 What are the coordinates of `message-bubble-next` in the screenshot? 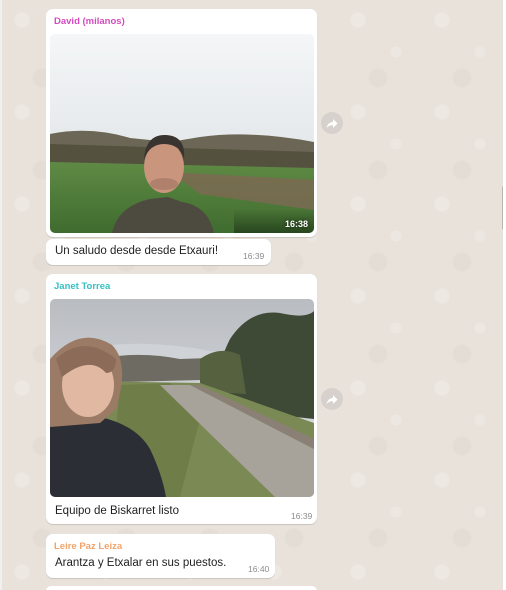 It's located at (181, 588).